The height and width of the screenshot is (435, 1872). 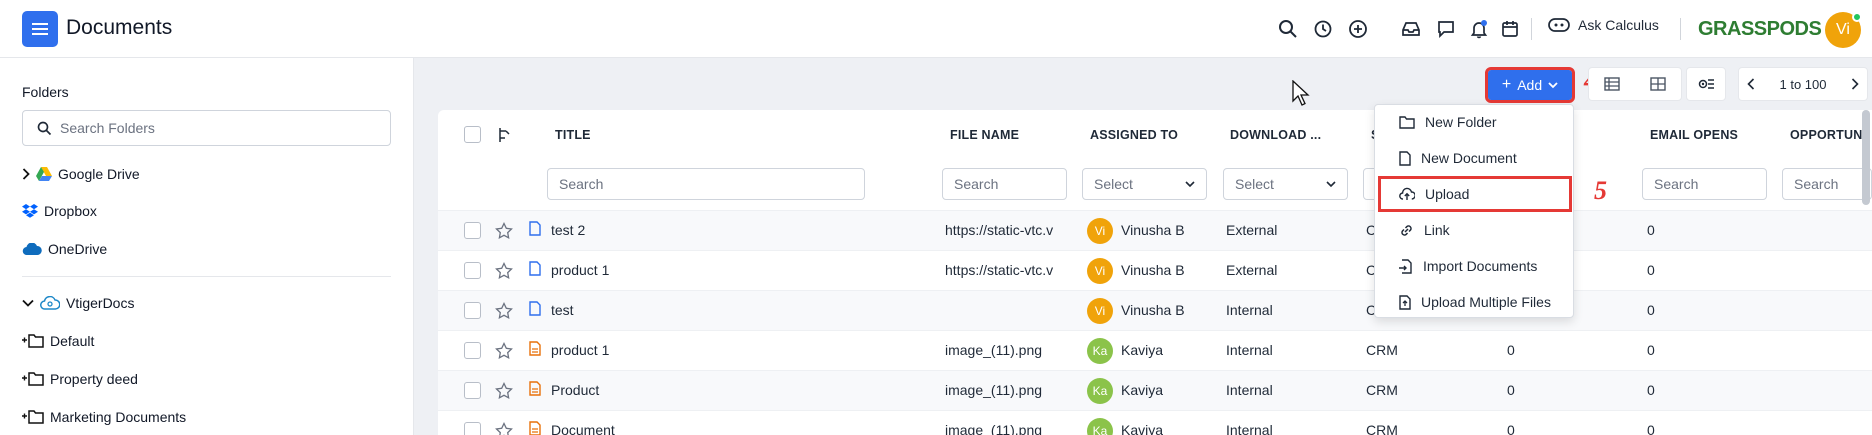 What do you see at coordinates (1803, 84) in the screenshot?
I see `pagination: 1 to 100` at bounding box center [1803, 84].